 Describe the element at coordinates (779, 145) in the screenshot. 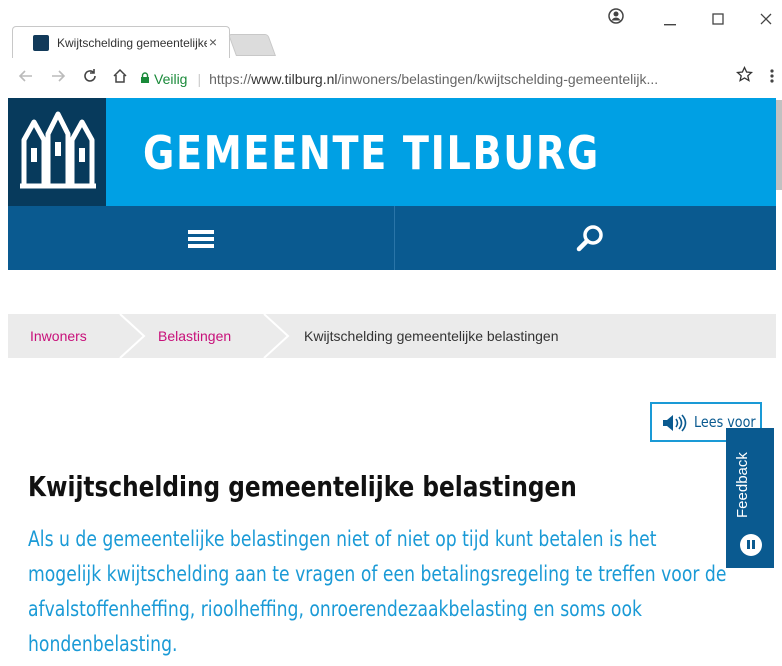

I see `scrollbar` at that location.